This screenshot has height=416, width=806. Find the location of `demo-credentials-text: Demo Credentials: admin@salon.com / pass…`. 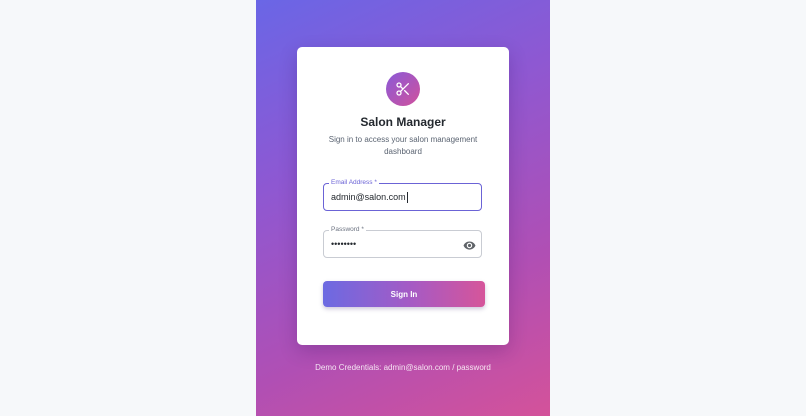

demo-credentials-text: Demo Credentials: admin@salon.com / pass… is located at coordinates (403, 367).